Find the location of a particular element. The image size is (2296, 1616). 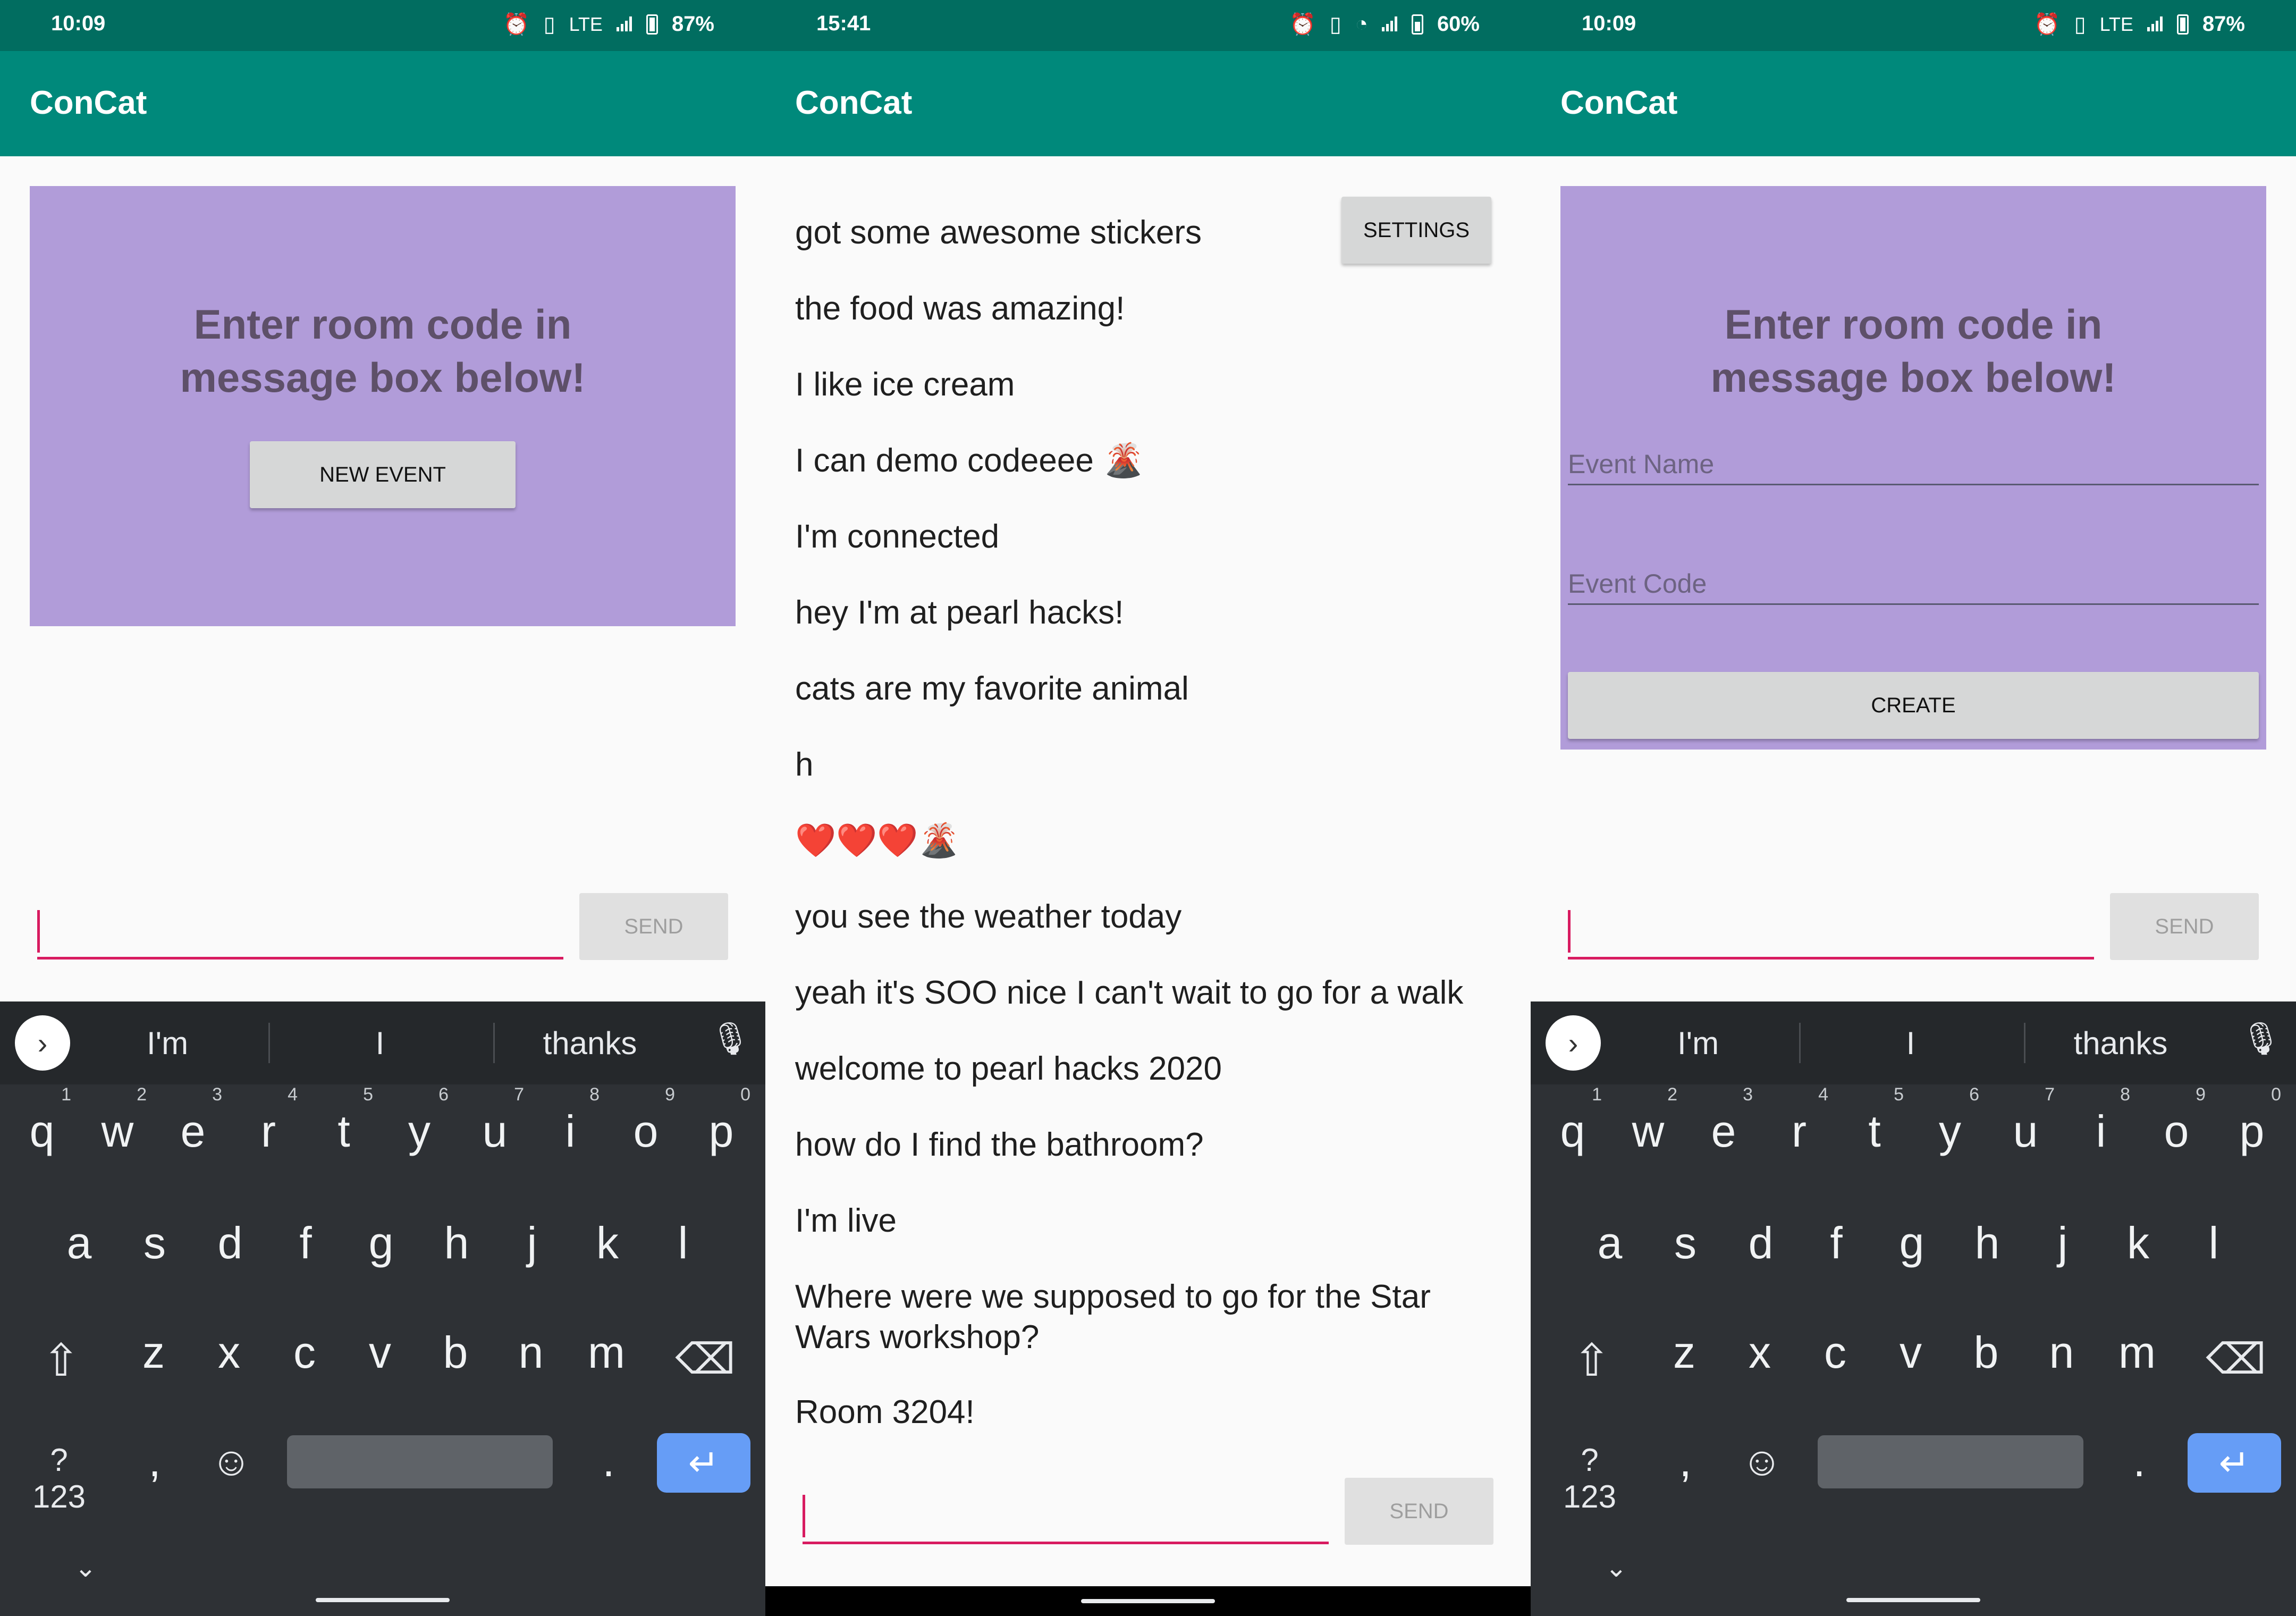

key-hint: 2 is located at coordinates (1672, 1094).